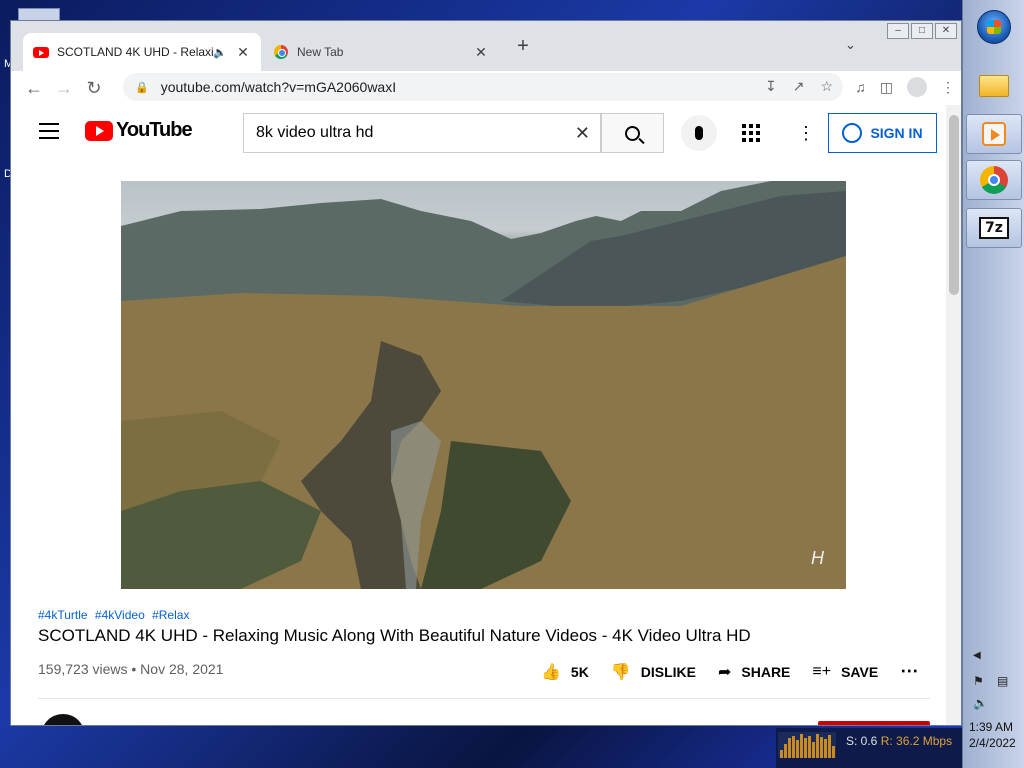 This screenshot has width=1024, height=768. I want to click on sign-in-label: SIGN IN, so click(896, 133).